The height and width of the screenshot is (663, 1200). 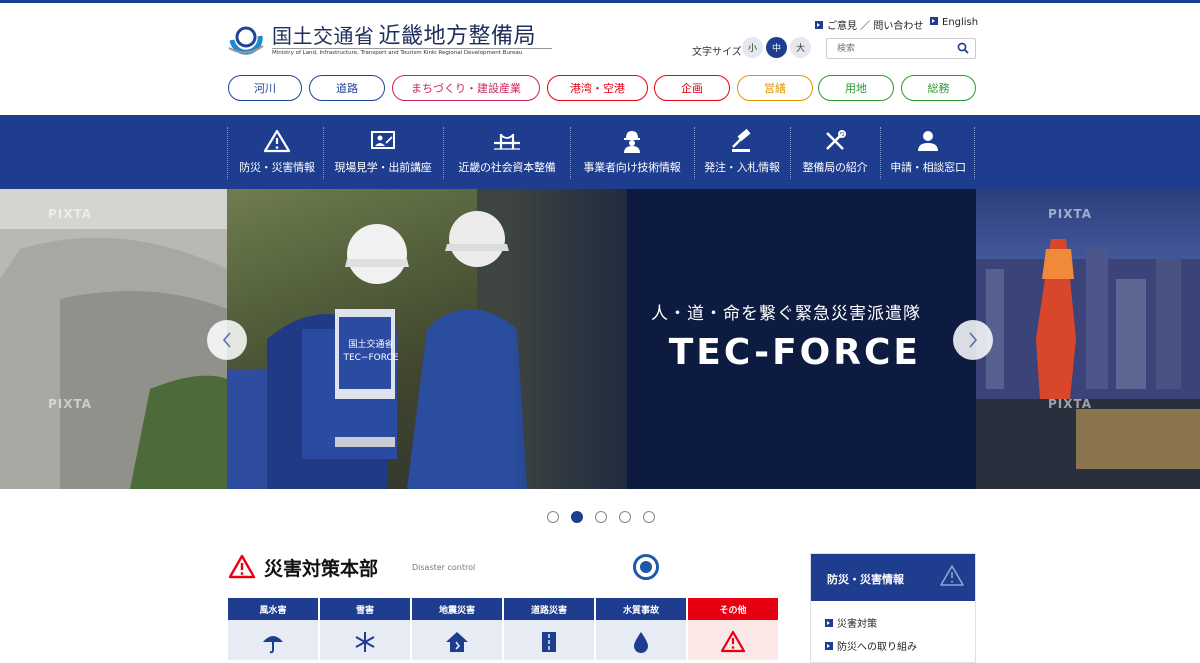 What do you see at coordinates (507, 153) in the screenshot?
I see `nav-item-infrastructure: 近畿の社会資本整備` at bounding box center [507, 153].